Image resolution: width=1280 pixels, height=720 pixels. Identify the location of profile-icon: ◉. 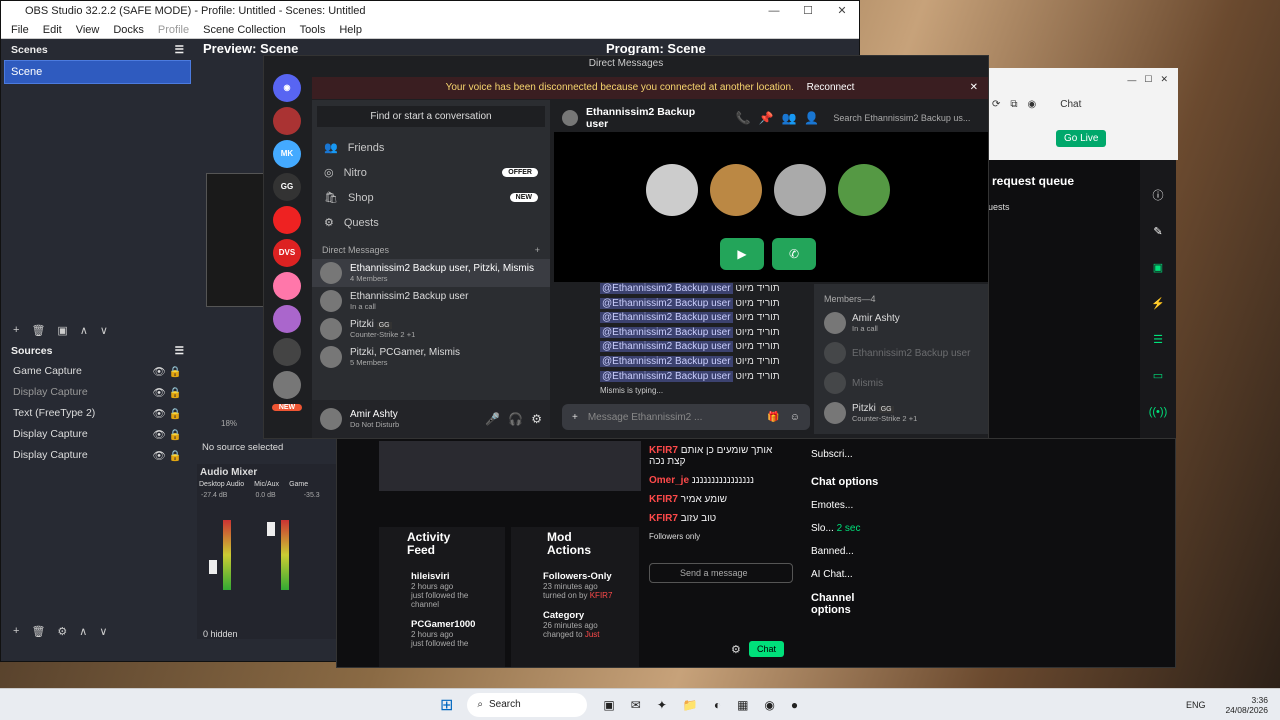
(1032, 104).